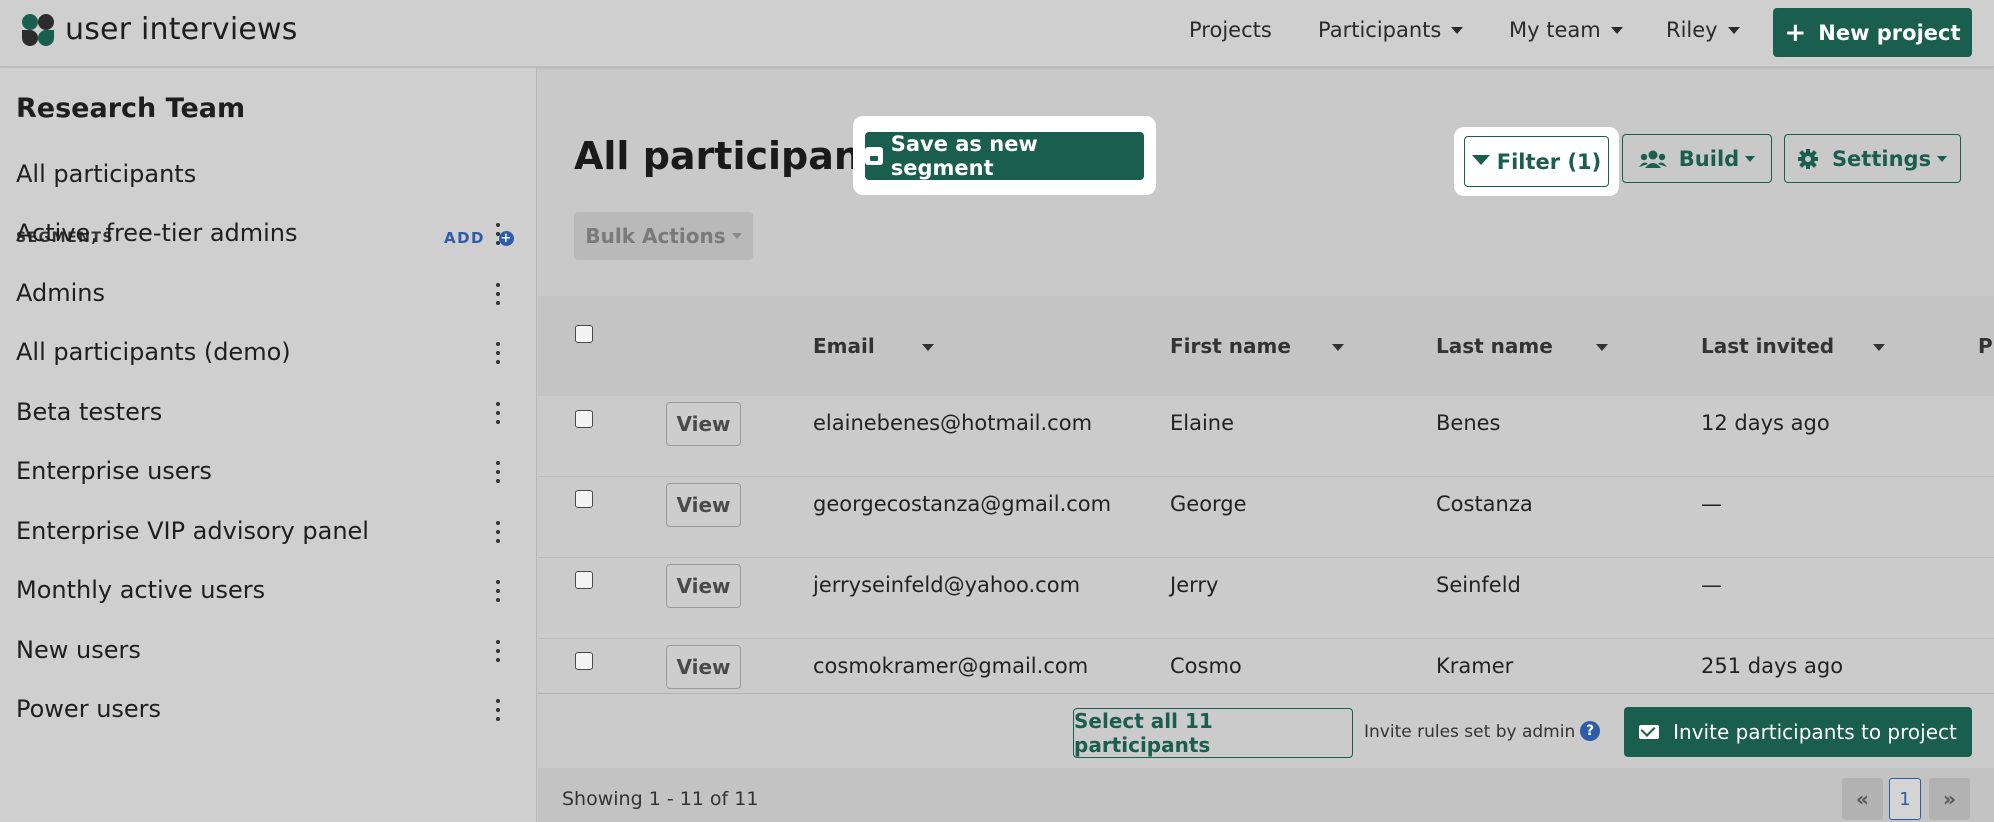 Image resolution: width=1994 pixels, height=822 pixels. What do you see at coordinates (1484, 504) in the screenshot?
I see `cell-last-name: Costanza` at bounding box center [1484, 504].